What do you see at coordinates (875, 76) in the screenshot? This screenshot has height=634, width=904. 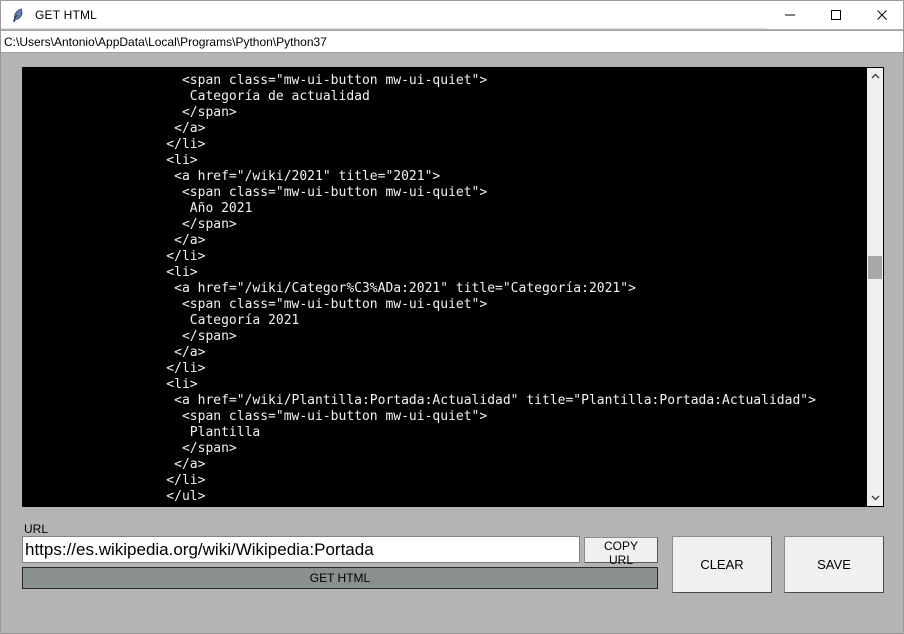 I see `chevron-up-icon` at bounding box center [875, 76].